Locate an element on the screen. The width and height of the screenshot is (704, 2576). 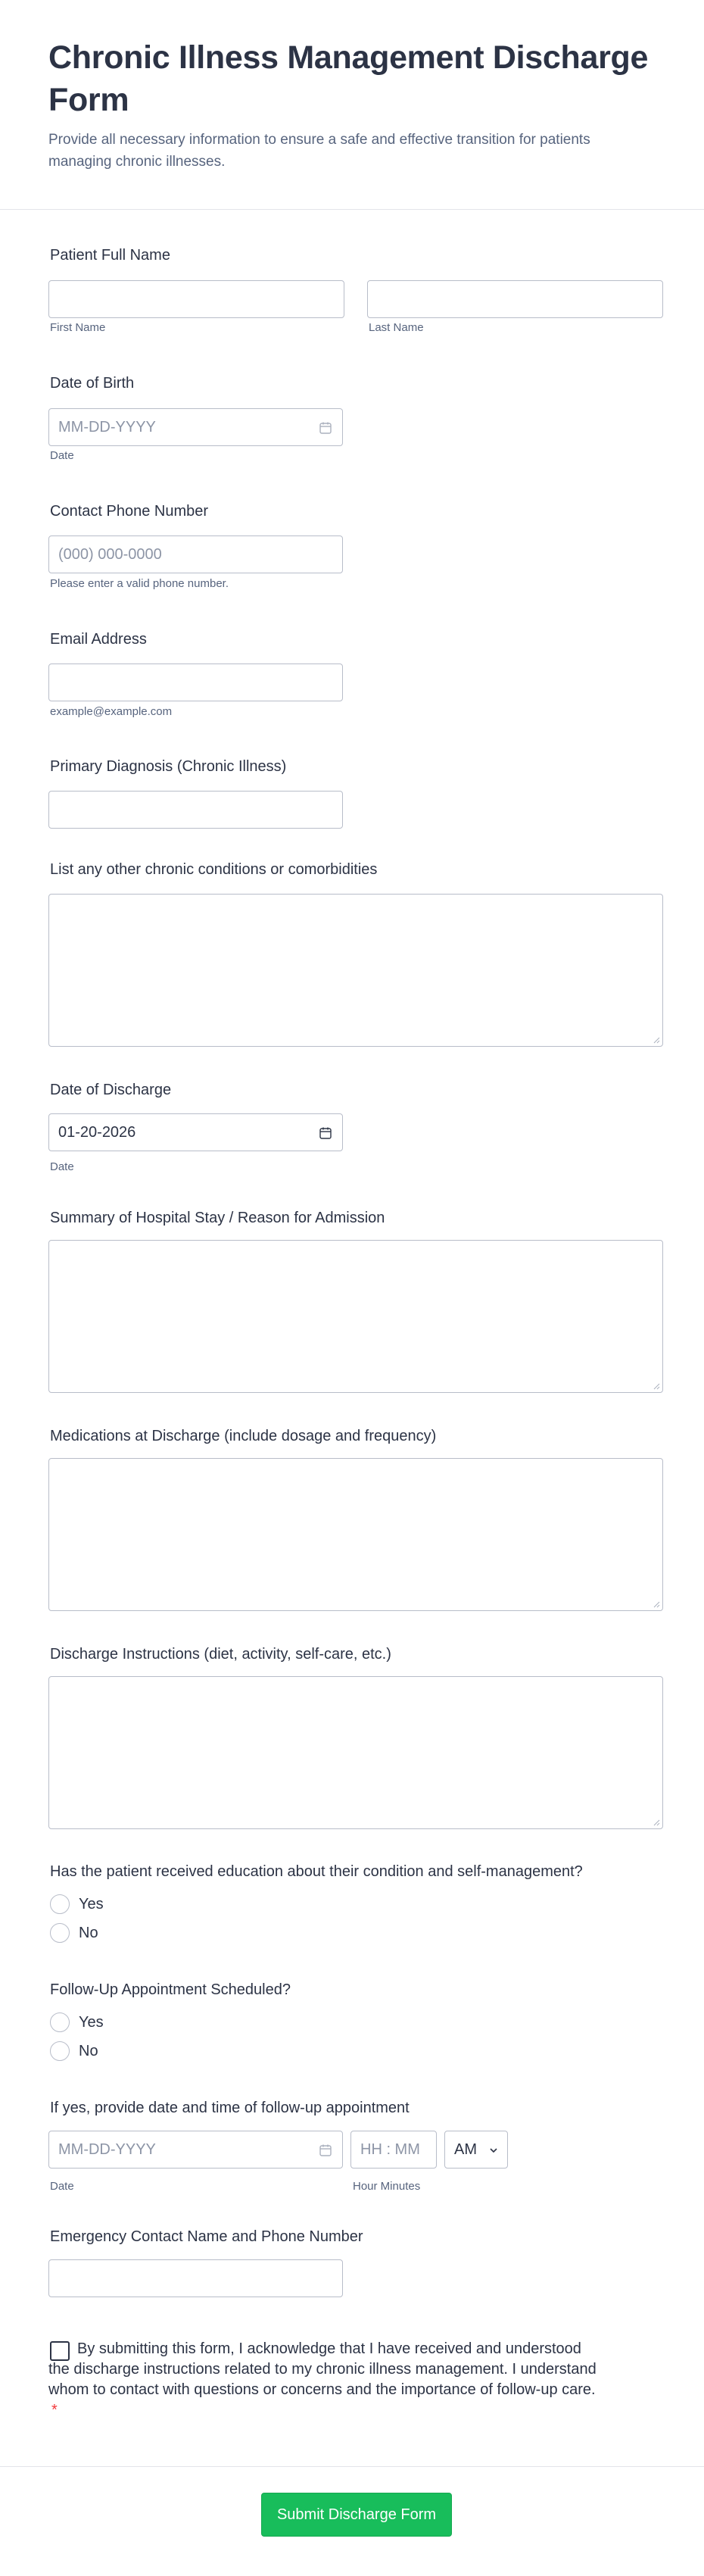
phone-input: (000) 000-0000 is located at coordinates (195, 554).